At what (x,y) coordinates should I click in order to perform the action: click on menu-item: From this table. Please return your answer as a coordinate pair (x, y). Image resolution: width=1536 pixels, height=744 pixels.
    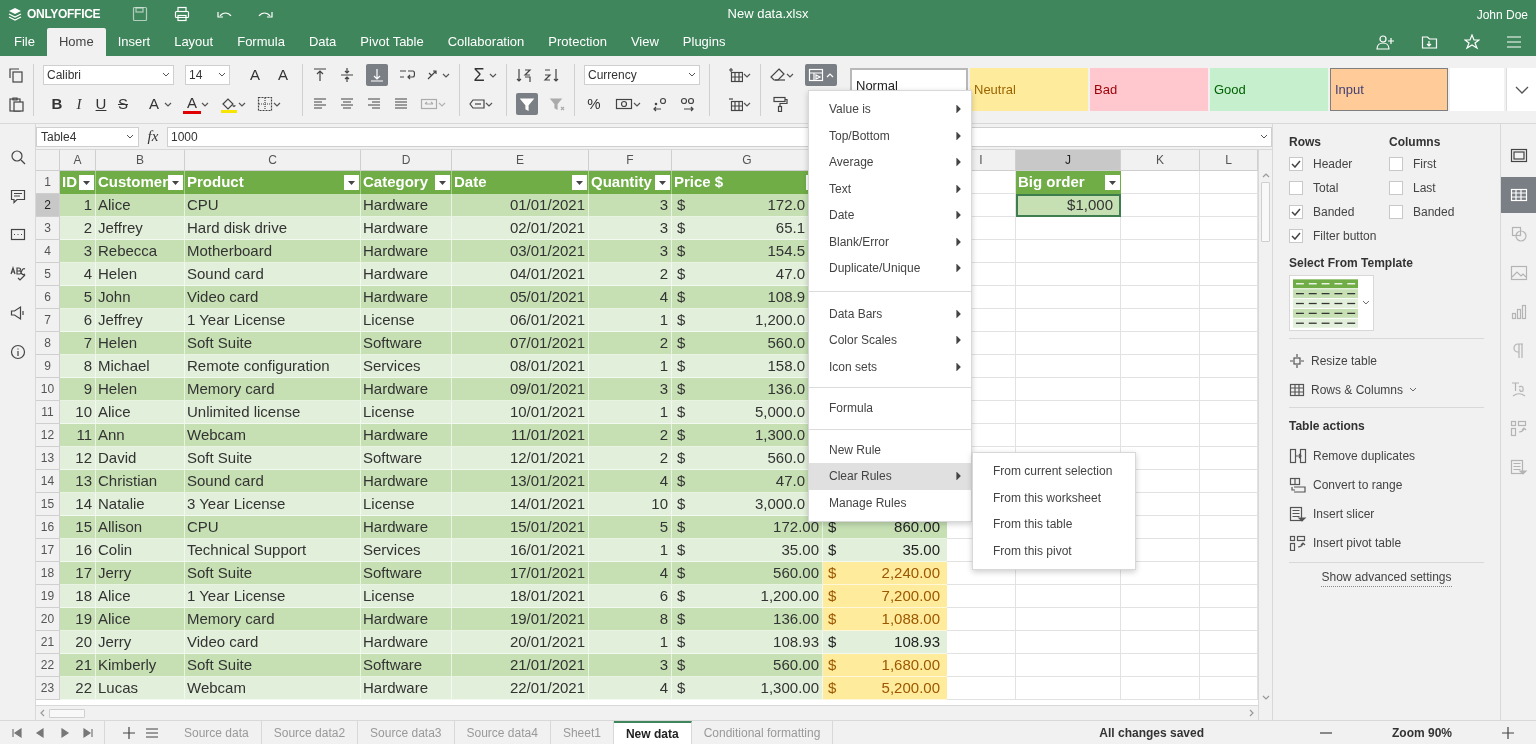
    Looking at the image, I should click on (1054, 524).